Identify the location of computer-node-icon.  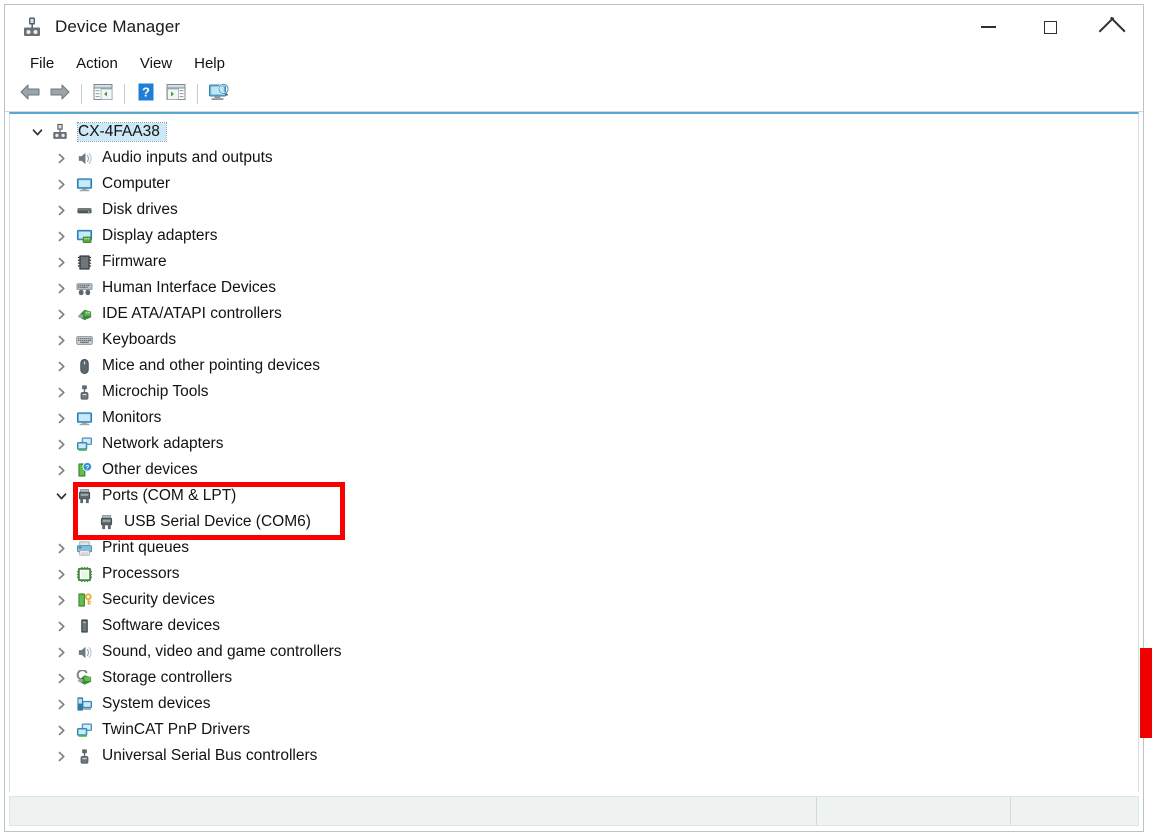
(60, 132).